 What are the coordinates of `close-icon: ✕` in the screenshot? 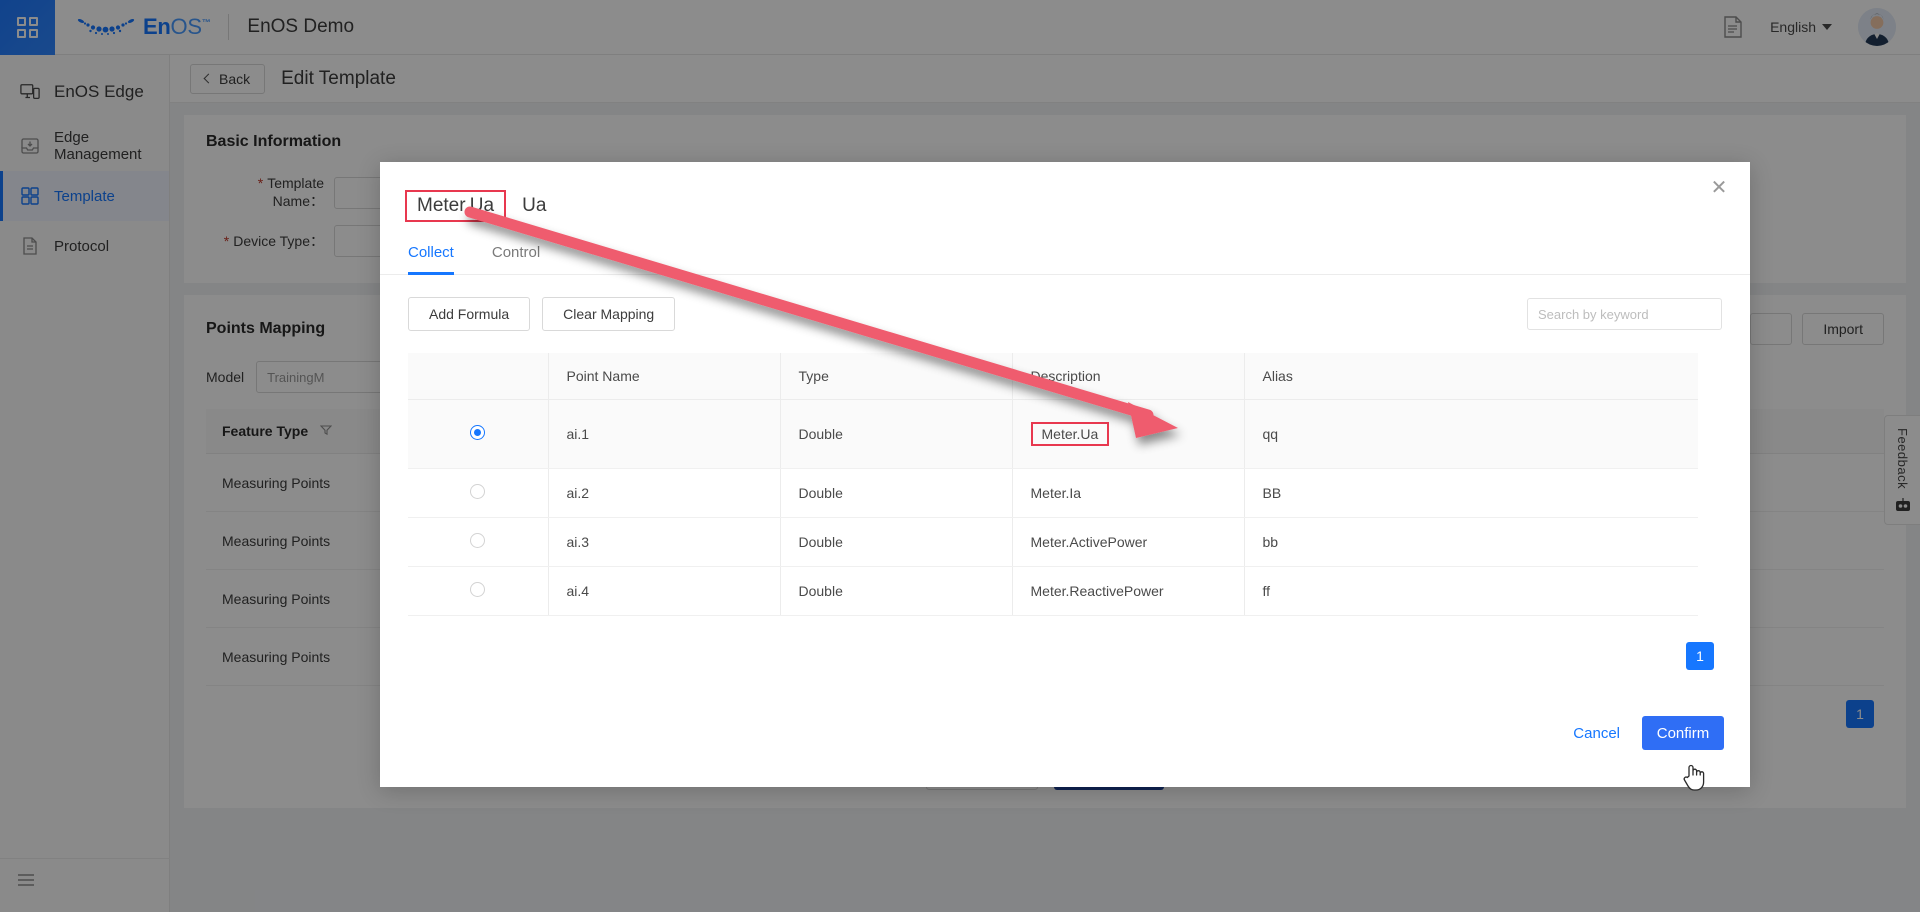 It's located at (1719, 189).